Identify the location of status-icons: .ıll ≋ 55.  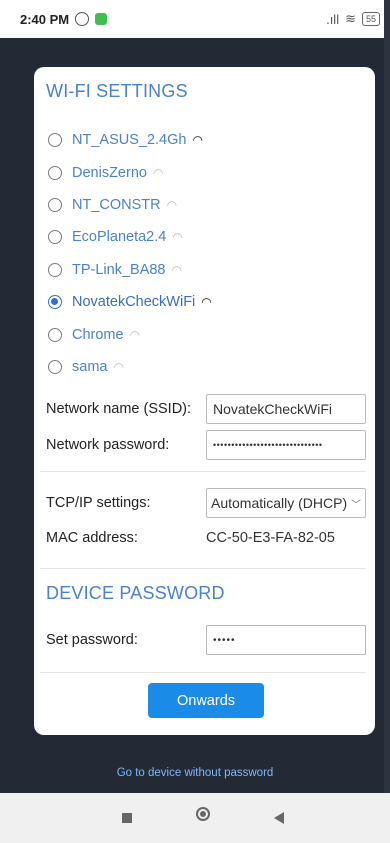
(353, 19).